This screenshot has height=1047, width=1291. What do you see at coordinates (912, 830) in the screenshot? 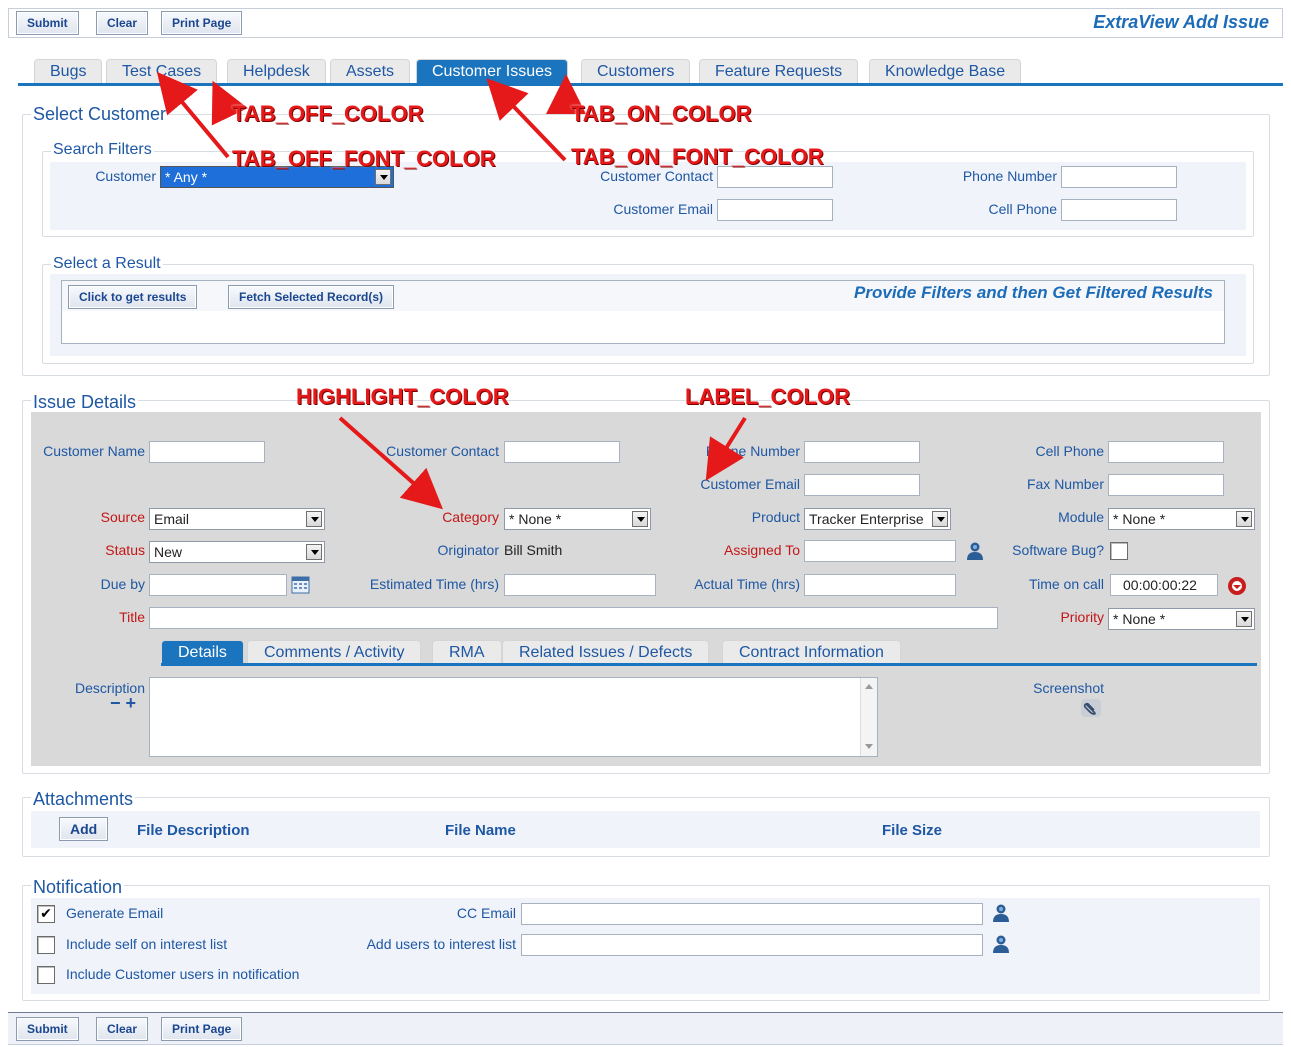
I see `file-size-column: File Size` at bounding box center [912, 830].